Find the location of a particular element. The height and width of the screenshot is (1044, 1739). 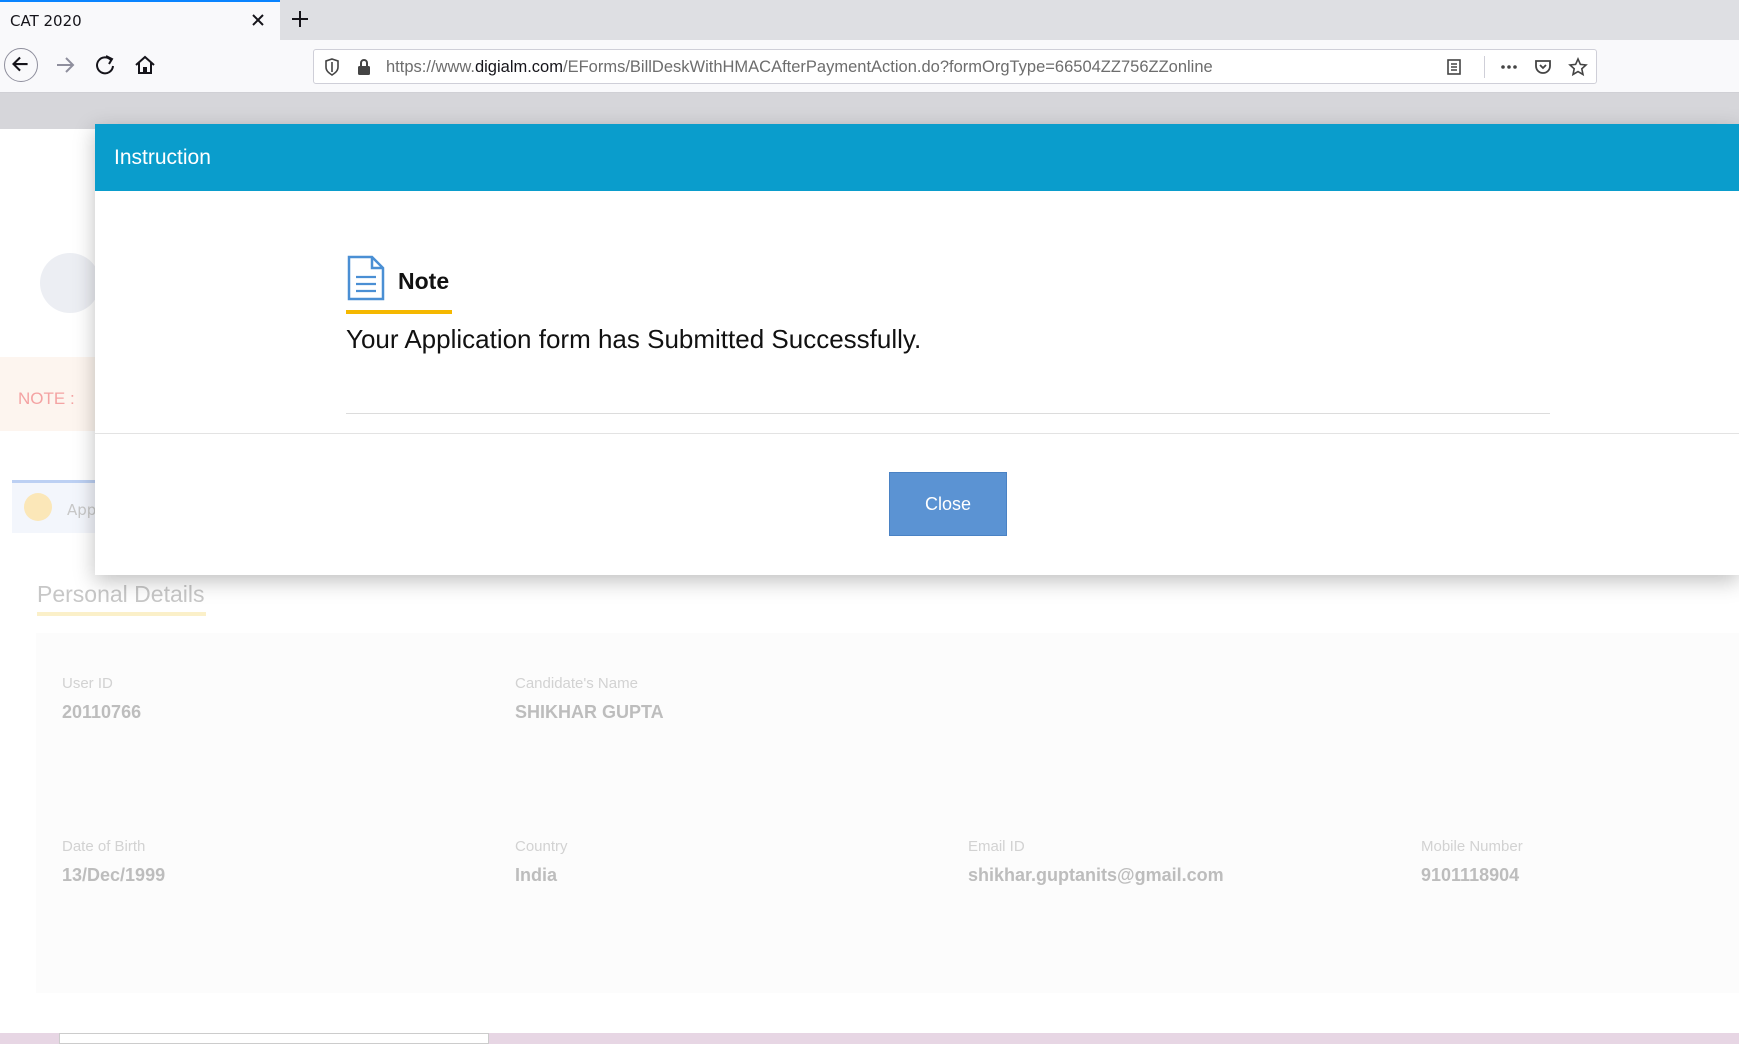

field-value: SHIKHAR GUPTA is located at coordinates (589, 712).